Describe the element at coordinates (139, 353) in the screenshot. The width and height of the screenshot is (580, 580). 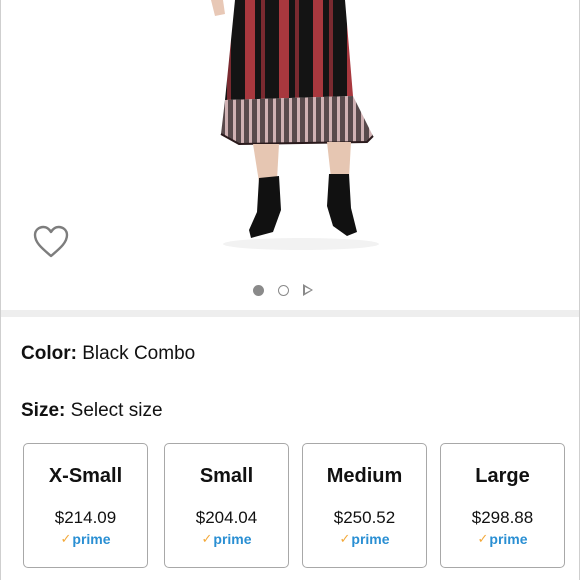
I see `color-value: Black Combo` at that location.